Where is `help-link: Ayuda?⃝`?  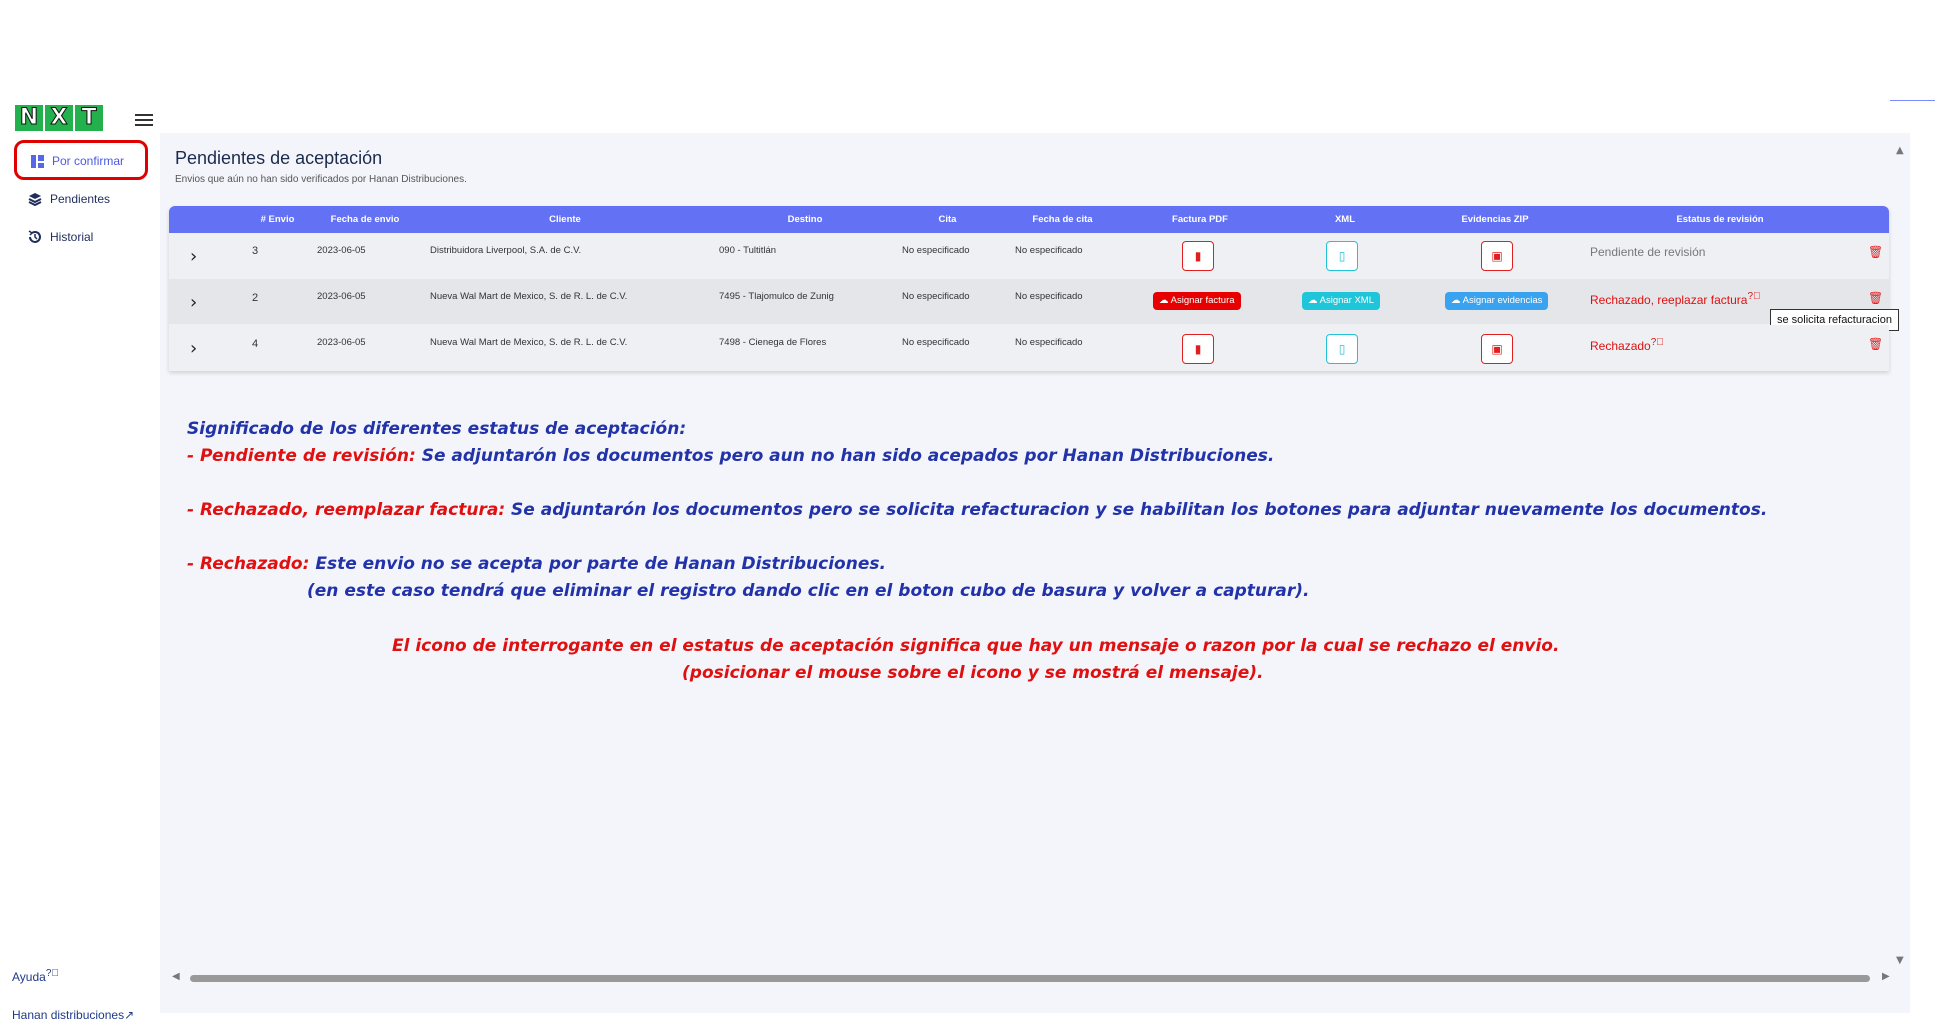 help-link: Ayuda?⃝ is located at coordinates (35, 976).